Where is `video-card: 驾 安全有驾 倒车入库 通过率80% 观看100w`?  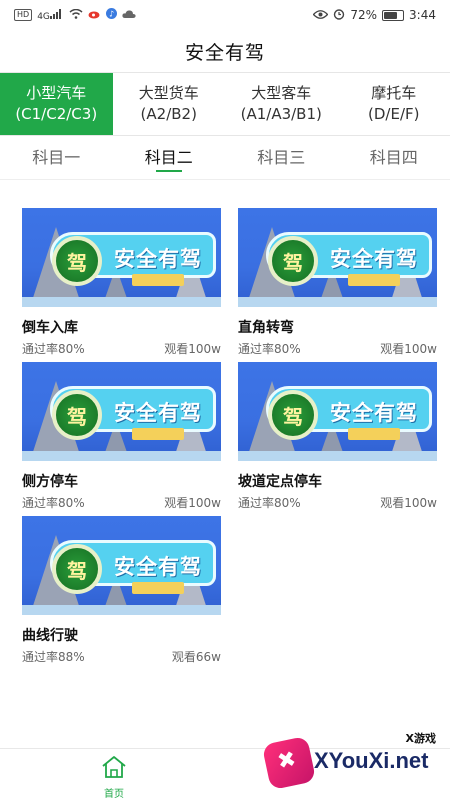 video-card: 驾 安全有驾 倒车入库 通过率80% 观看100w is located at coordinates (121, 285).